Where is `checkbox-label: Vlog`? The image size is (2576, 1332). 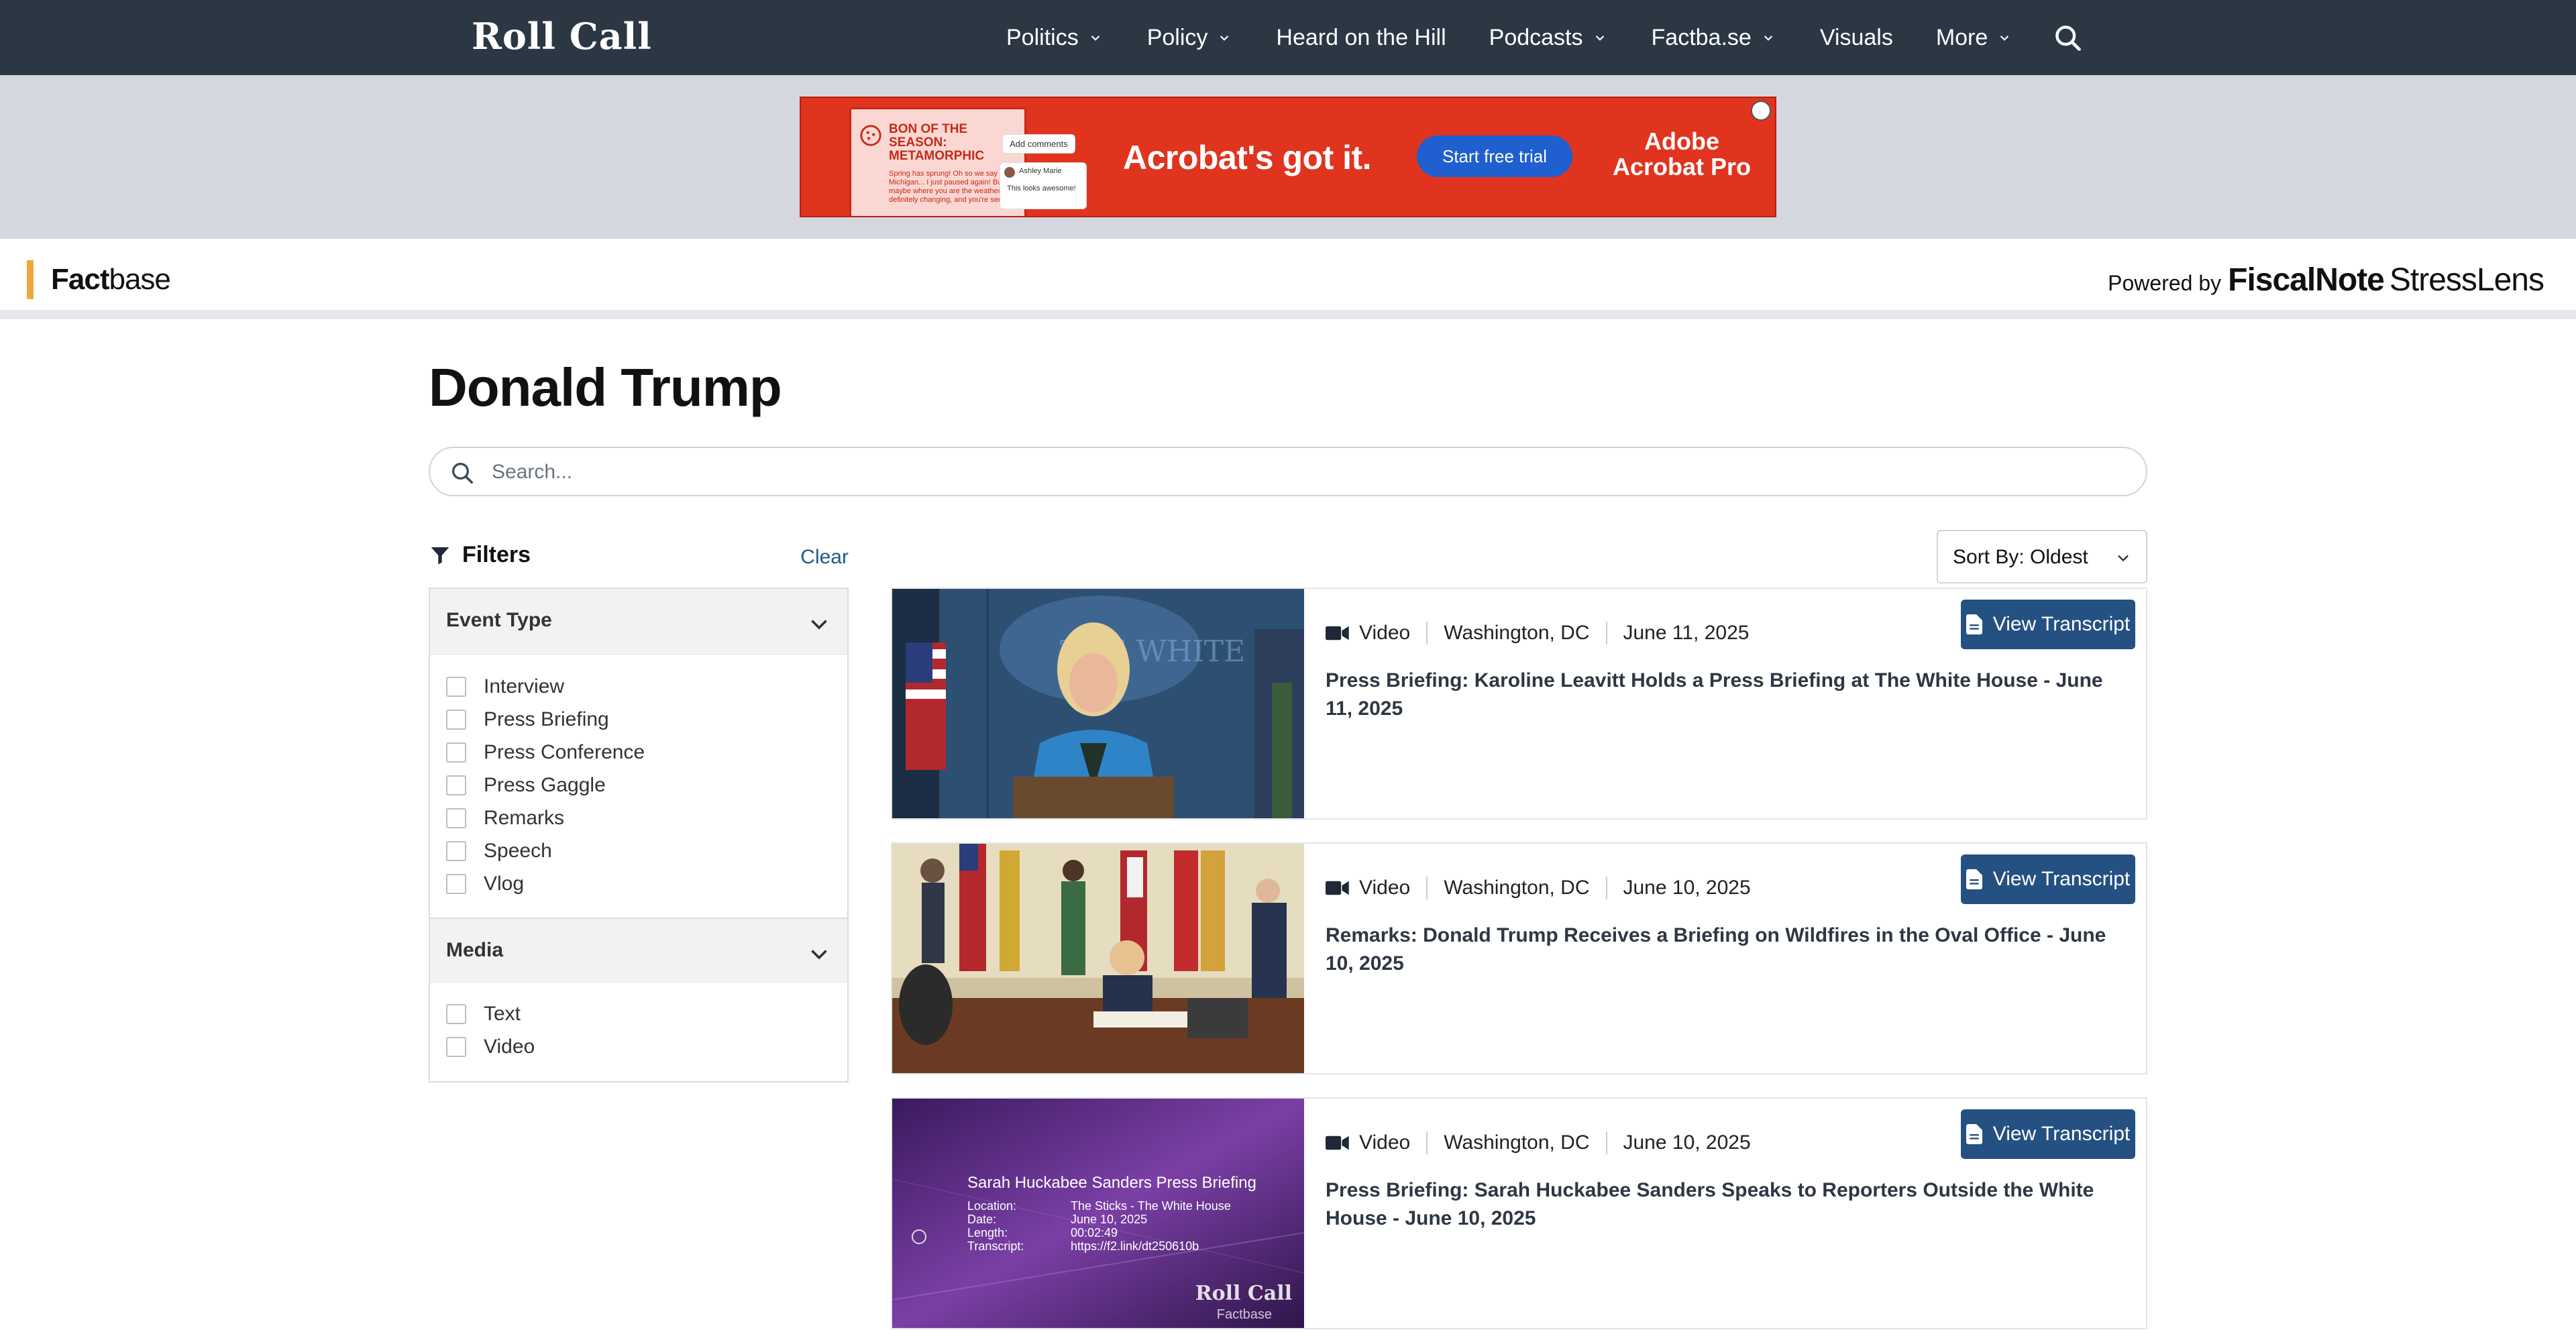
checkbox-label: Vlog is located at coordinates (504, 884).